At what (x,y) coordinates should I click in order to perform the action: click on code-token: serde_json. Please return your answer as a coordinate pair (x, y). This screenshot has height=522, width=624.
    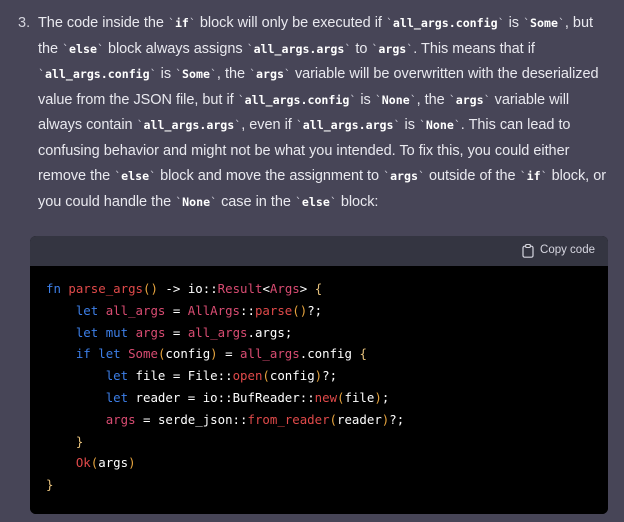
    Looking at the image, I should click on (195, 419).